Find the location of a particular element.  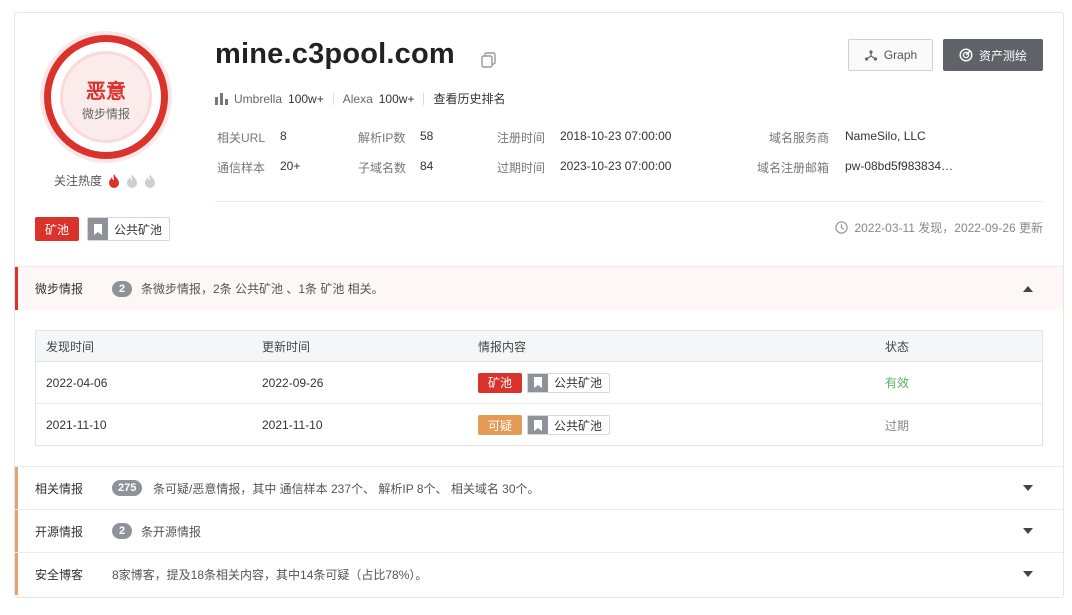

expire-time-value: 2023-10-23 07:00:00 is located at coordinates (616, 166).